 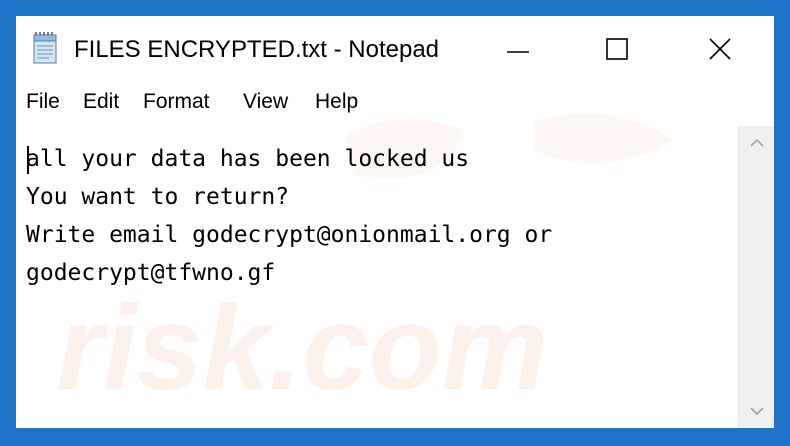 What do you see at coordinates (265, 102) in the screenshot?
I see `menu-view: View` at bounding box center [265, 102].